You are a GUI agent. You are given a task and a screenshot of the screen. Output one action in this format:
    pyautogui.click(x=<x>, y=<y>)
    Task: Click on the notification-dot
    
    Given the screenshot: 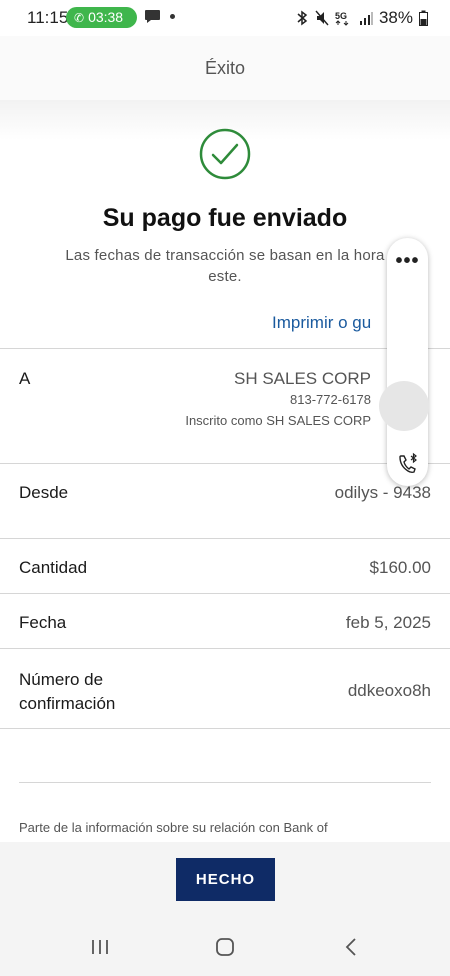 What is the action you would take?
    pyautogui.click(x=172, y=16)
    